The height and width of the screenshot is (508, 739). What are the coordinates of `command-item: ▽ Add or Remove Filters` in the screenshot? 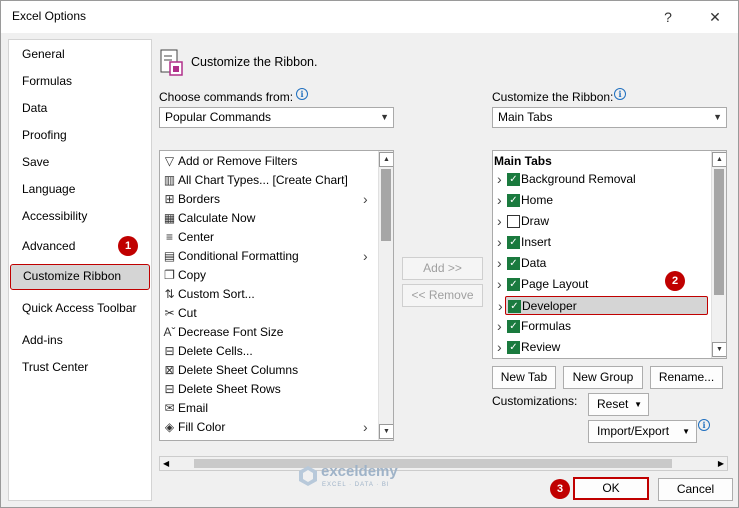 It's located at (268, 161).